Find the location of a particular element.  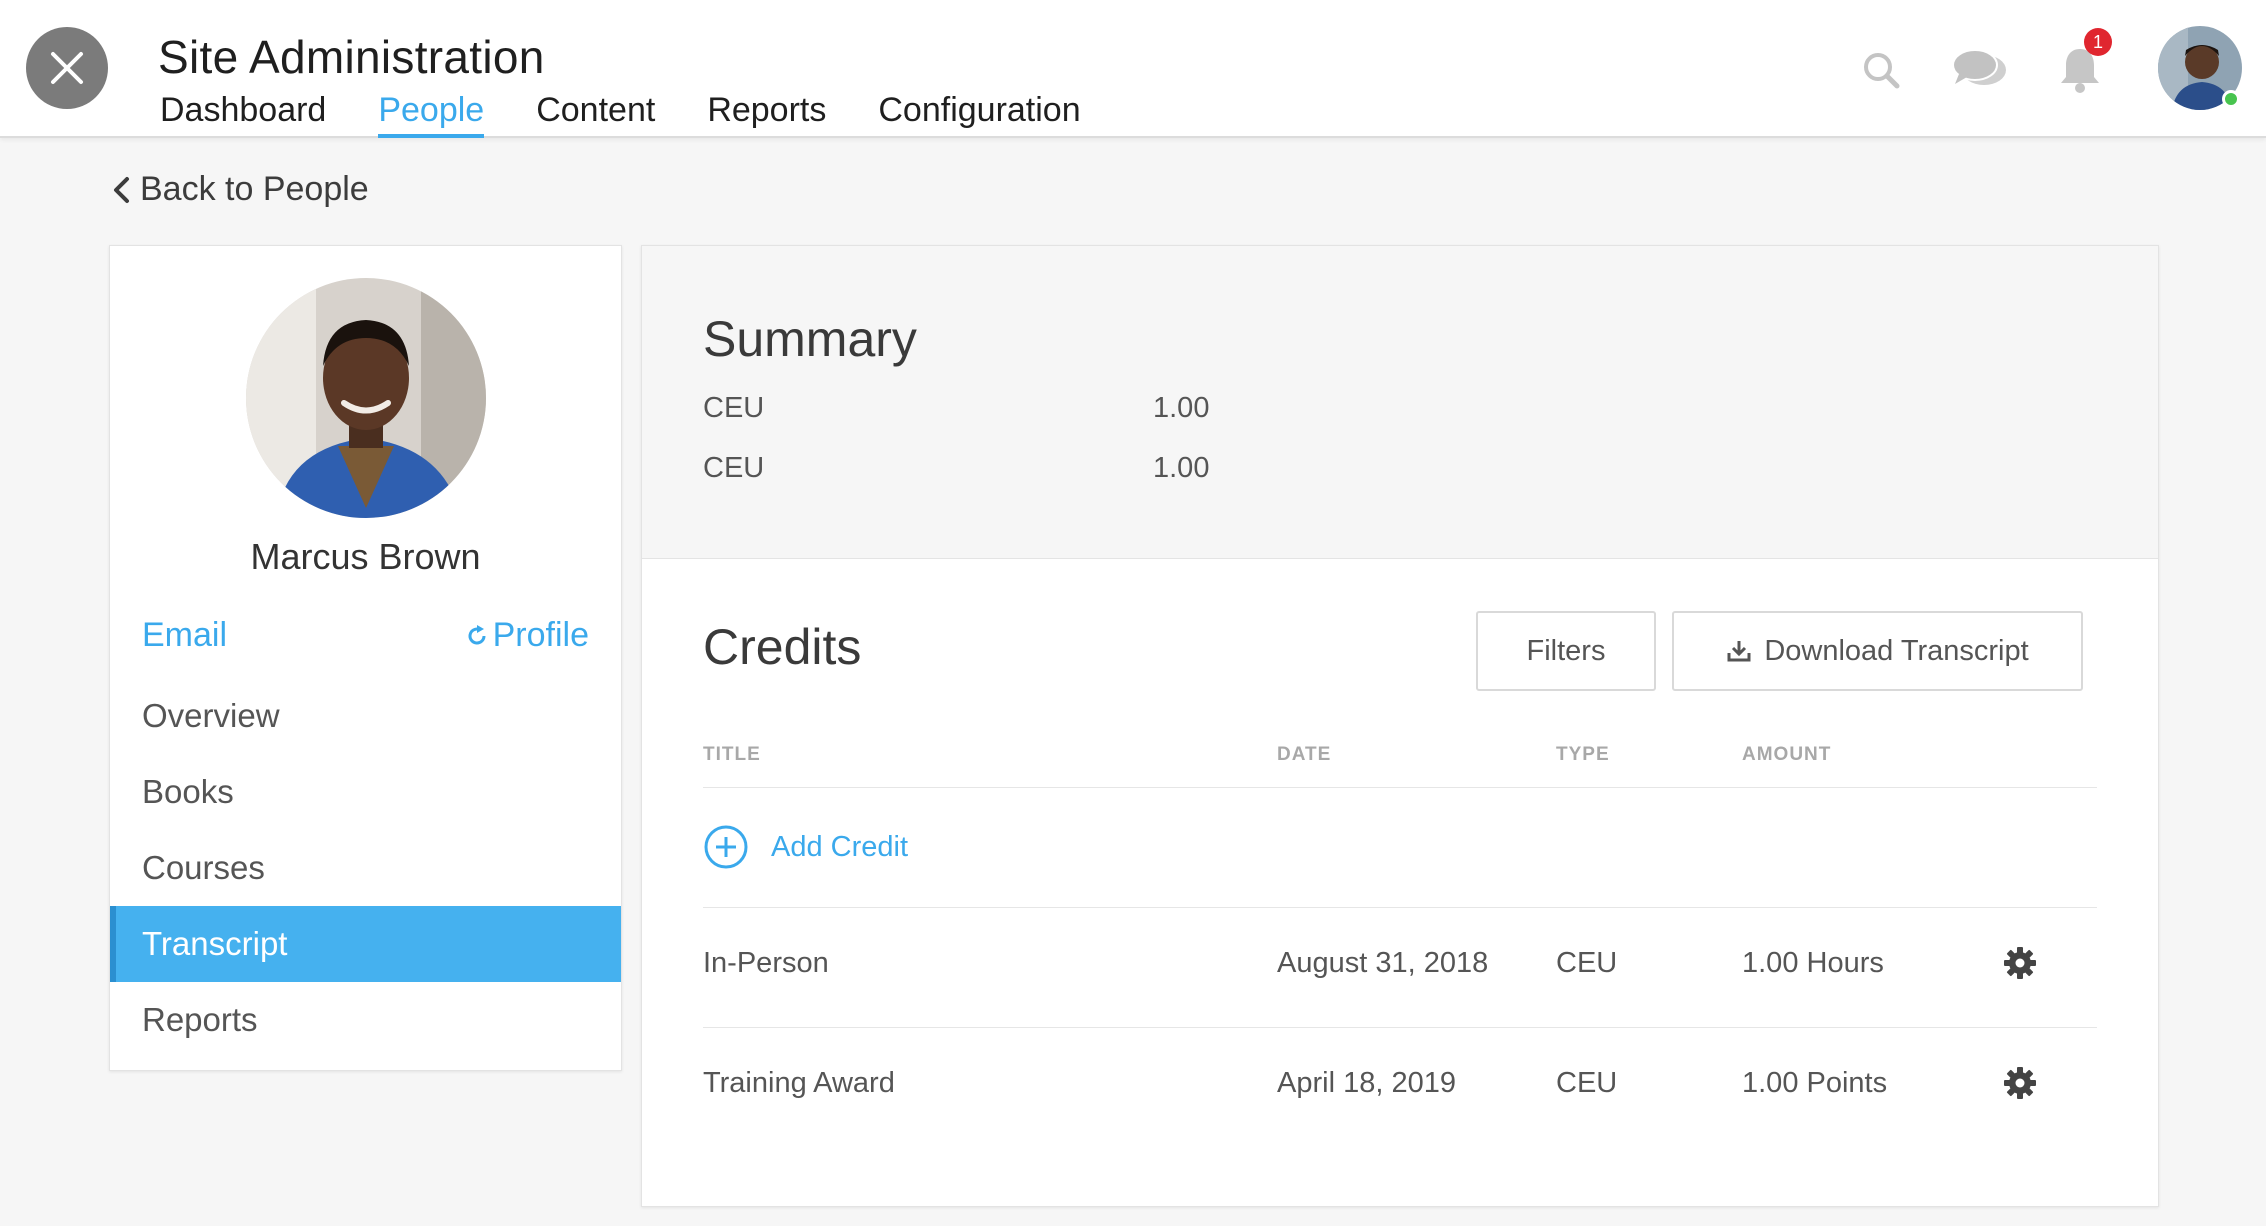

search-icon is located at coordinates (1882, 71).